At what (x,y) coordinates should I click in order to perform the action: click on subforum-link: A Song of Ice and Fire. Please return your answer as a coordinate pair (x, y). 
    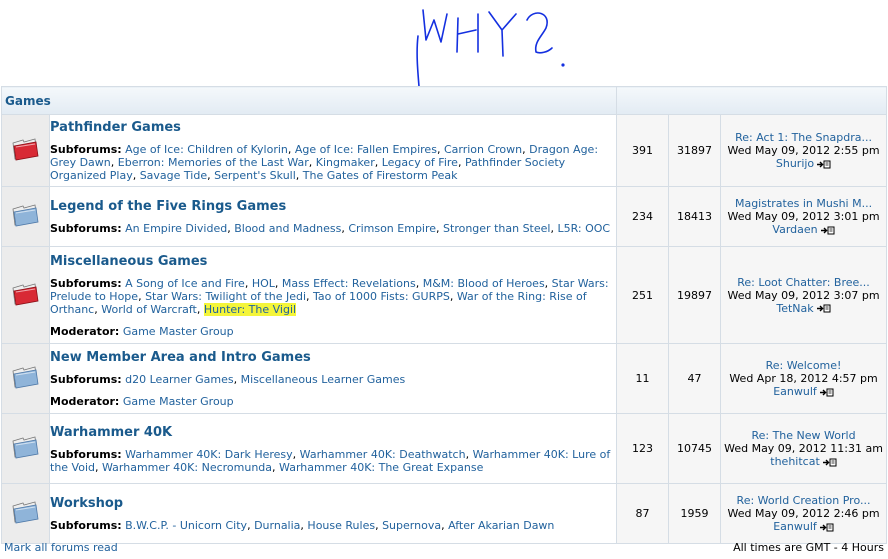
    Looking at the image, I should click on (185, 283).